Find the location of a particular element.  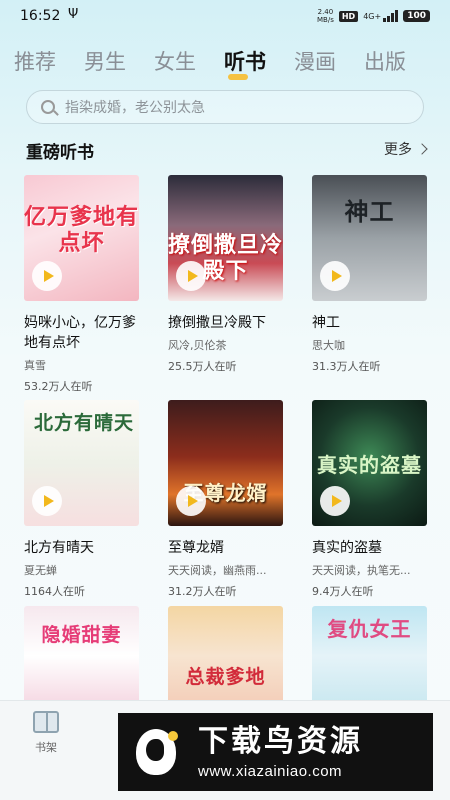

book-card: 神工 神工 思大咖 31.3万人在听 is located at coordinates (371, 274).